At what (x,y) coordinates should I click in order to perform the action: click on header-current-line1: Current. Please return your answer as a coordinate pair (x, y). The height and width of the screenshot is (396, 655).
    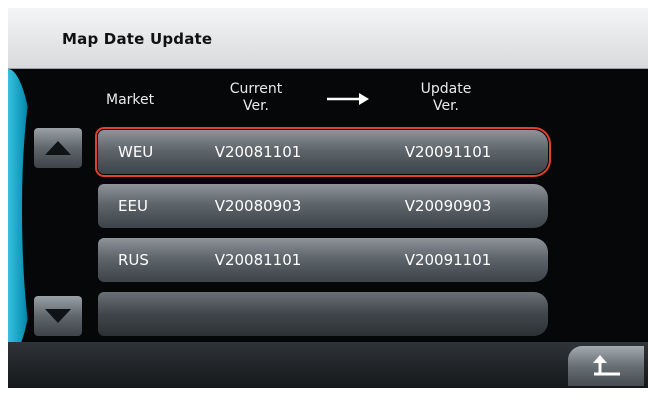
    Looking at the image, I should click on (256, 89).